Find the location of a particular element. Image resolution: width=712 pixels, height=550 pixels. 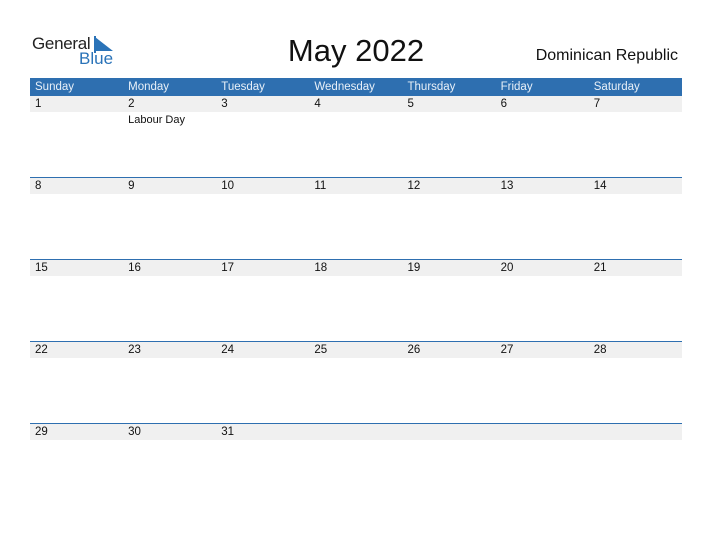

day-number: 31 is located at coordinates (228, 432).